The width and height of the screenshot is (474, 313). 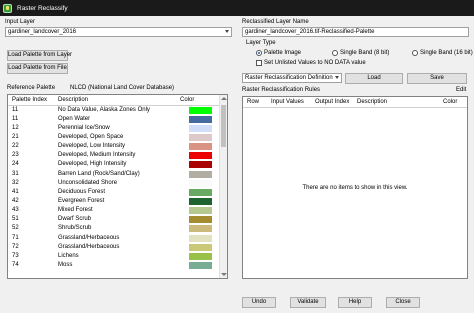 I want to click on scroll-thumb, so click(x=223, y=126).